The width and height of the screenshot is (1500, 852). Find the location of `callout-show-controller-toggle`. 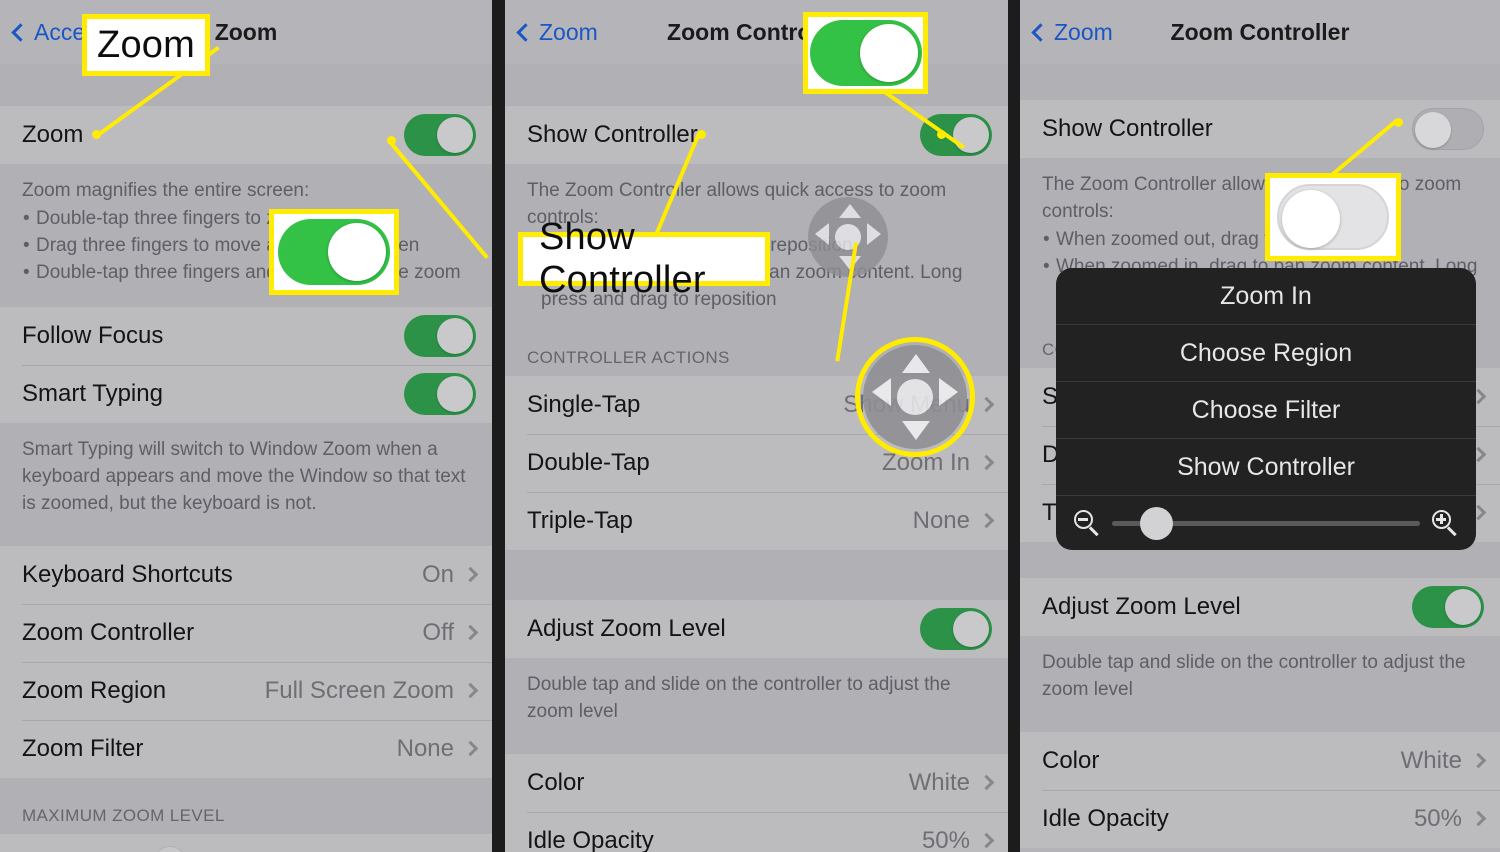

callout-show-controller-toggle is located at coordinates (865, 53).